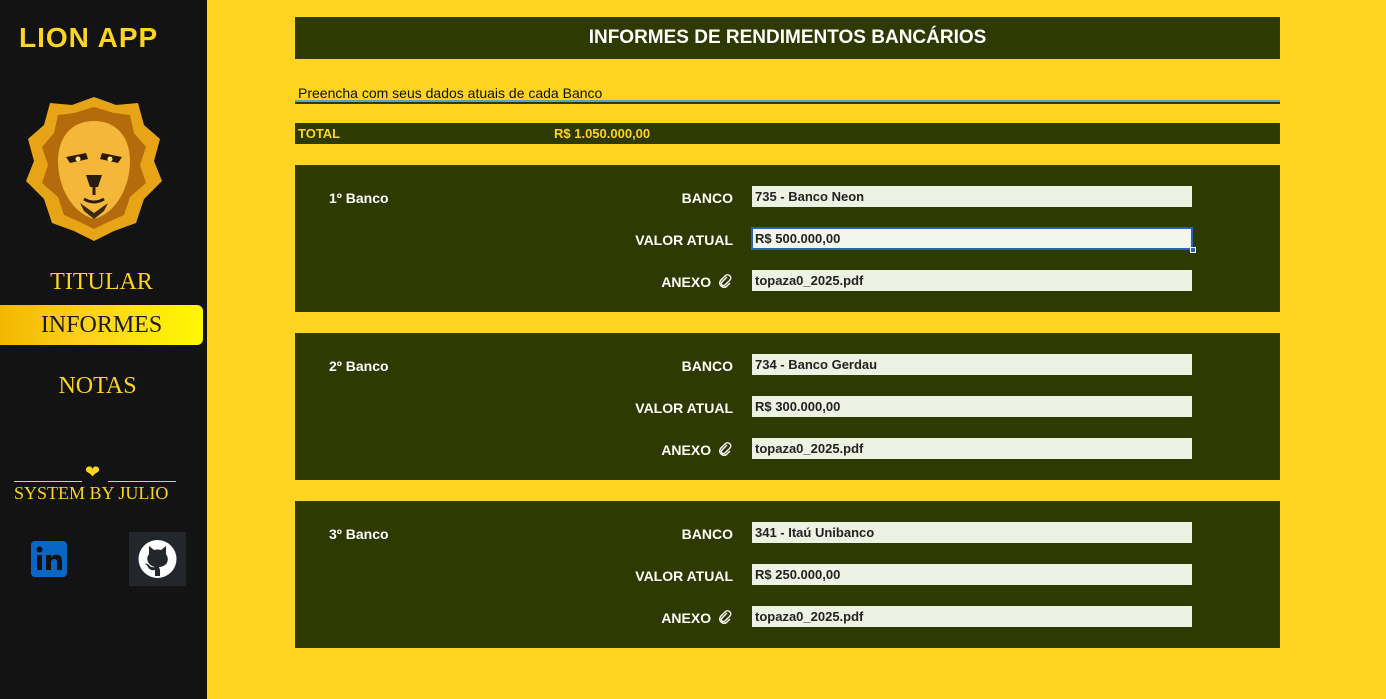 This screenshot has width=1386, height=699. Describe the element at coordinates (972, 196) in the screenshot. I see `bank-name-field: 735 - Banco Neon` at that location.